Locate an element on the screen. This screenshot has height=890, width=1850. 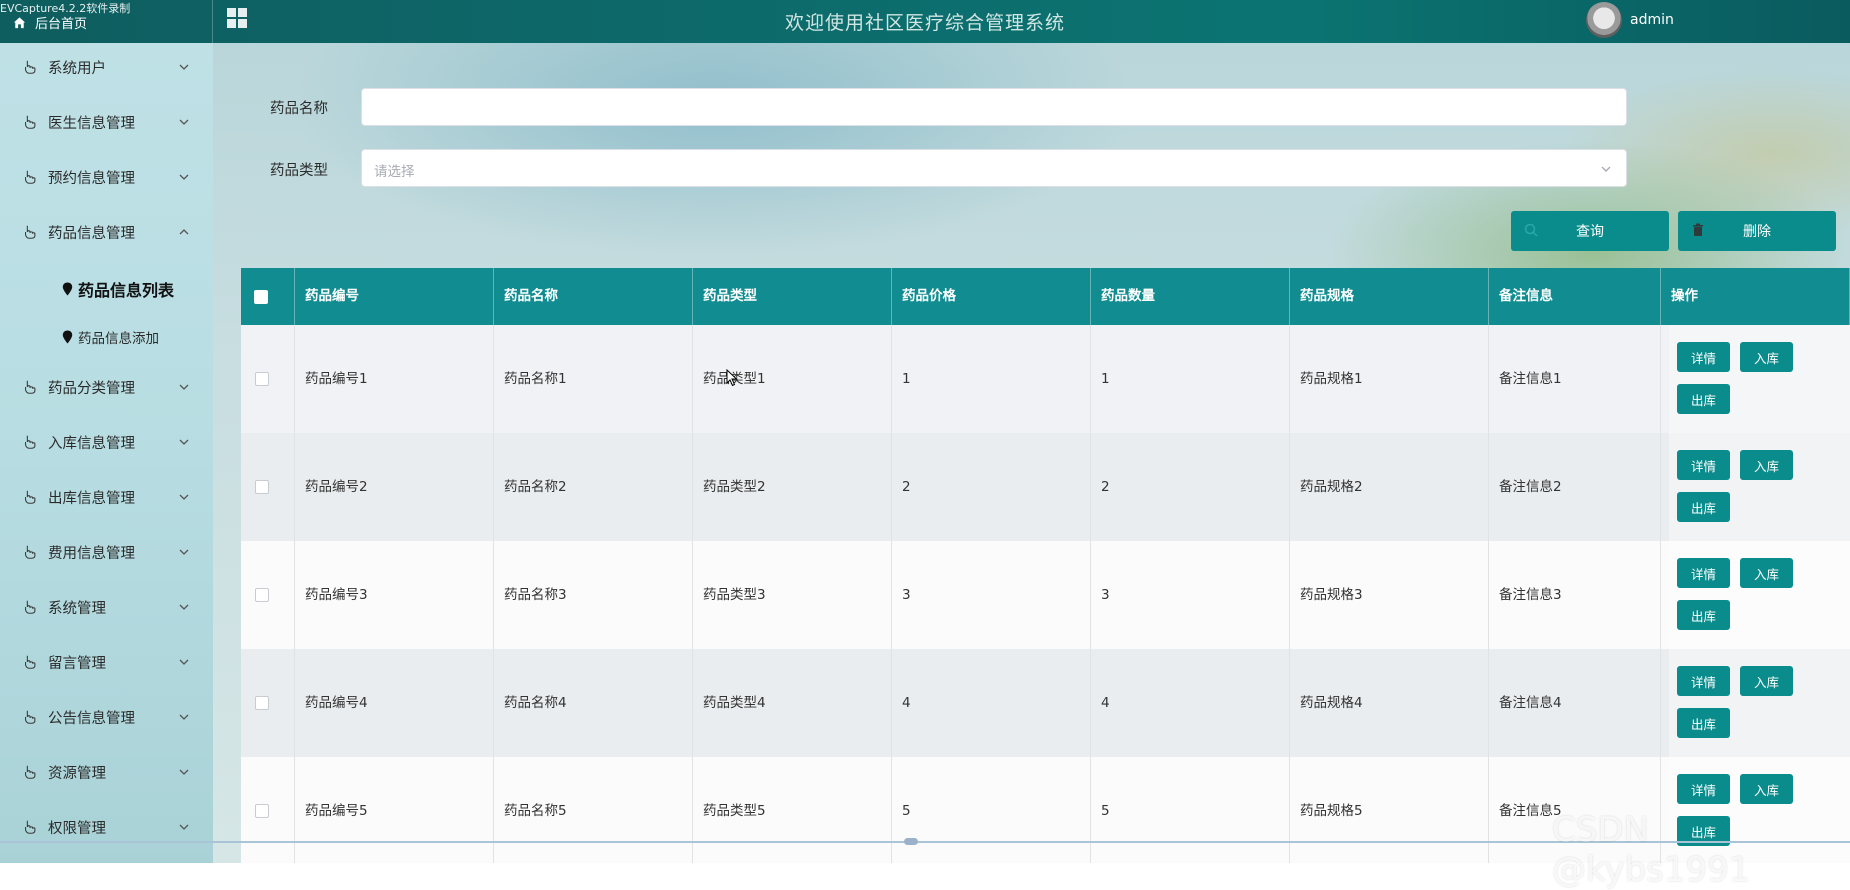
table-cell-note: 备注信息2 is located at coordinates (1575, 487).